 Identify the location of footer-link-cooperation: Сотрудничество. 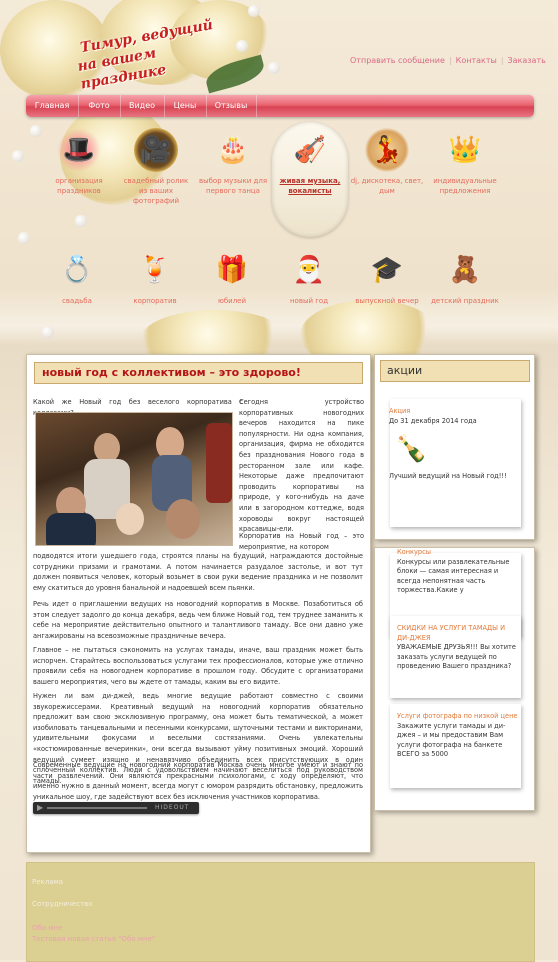
(62, 904).